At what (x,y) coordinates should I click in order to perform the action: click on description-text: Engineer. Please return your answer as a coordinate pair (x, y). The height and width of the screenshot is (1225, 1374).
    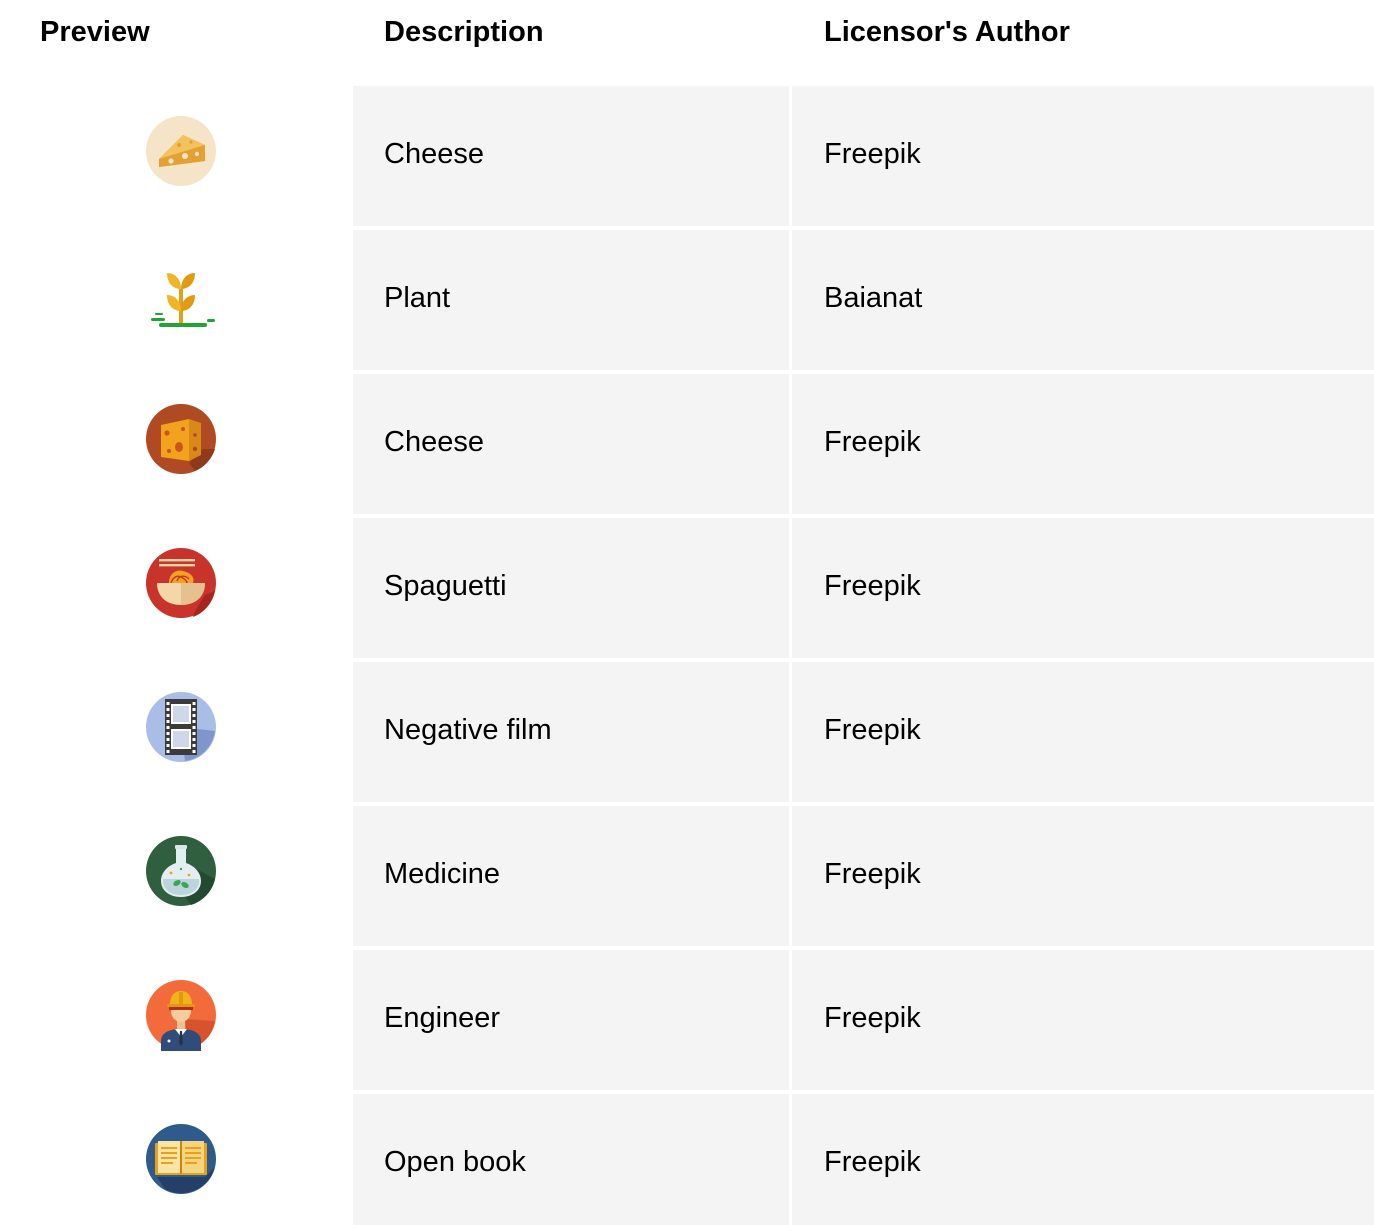
    Looking at the image, I should click on (442, 1018).